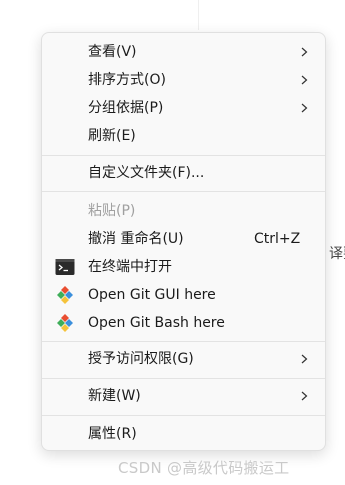 The width and height of the screenshot is (345, 485). I want to click on menu-item-git-bash: Open Git Bash here, so click(183, 323).